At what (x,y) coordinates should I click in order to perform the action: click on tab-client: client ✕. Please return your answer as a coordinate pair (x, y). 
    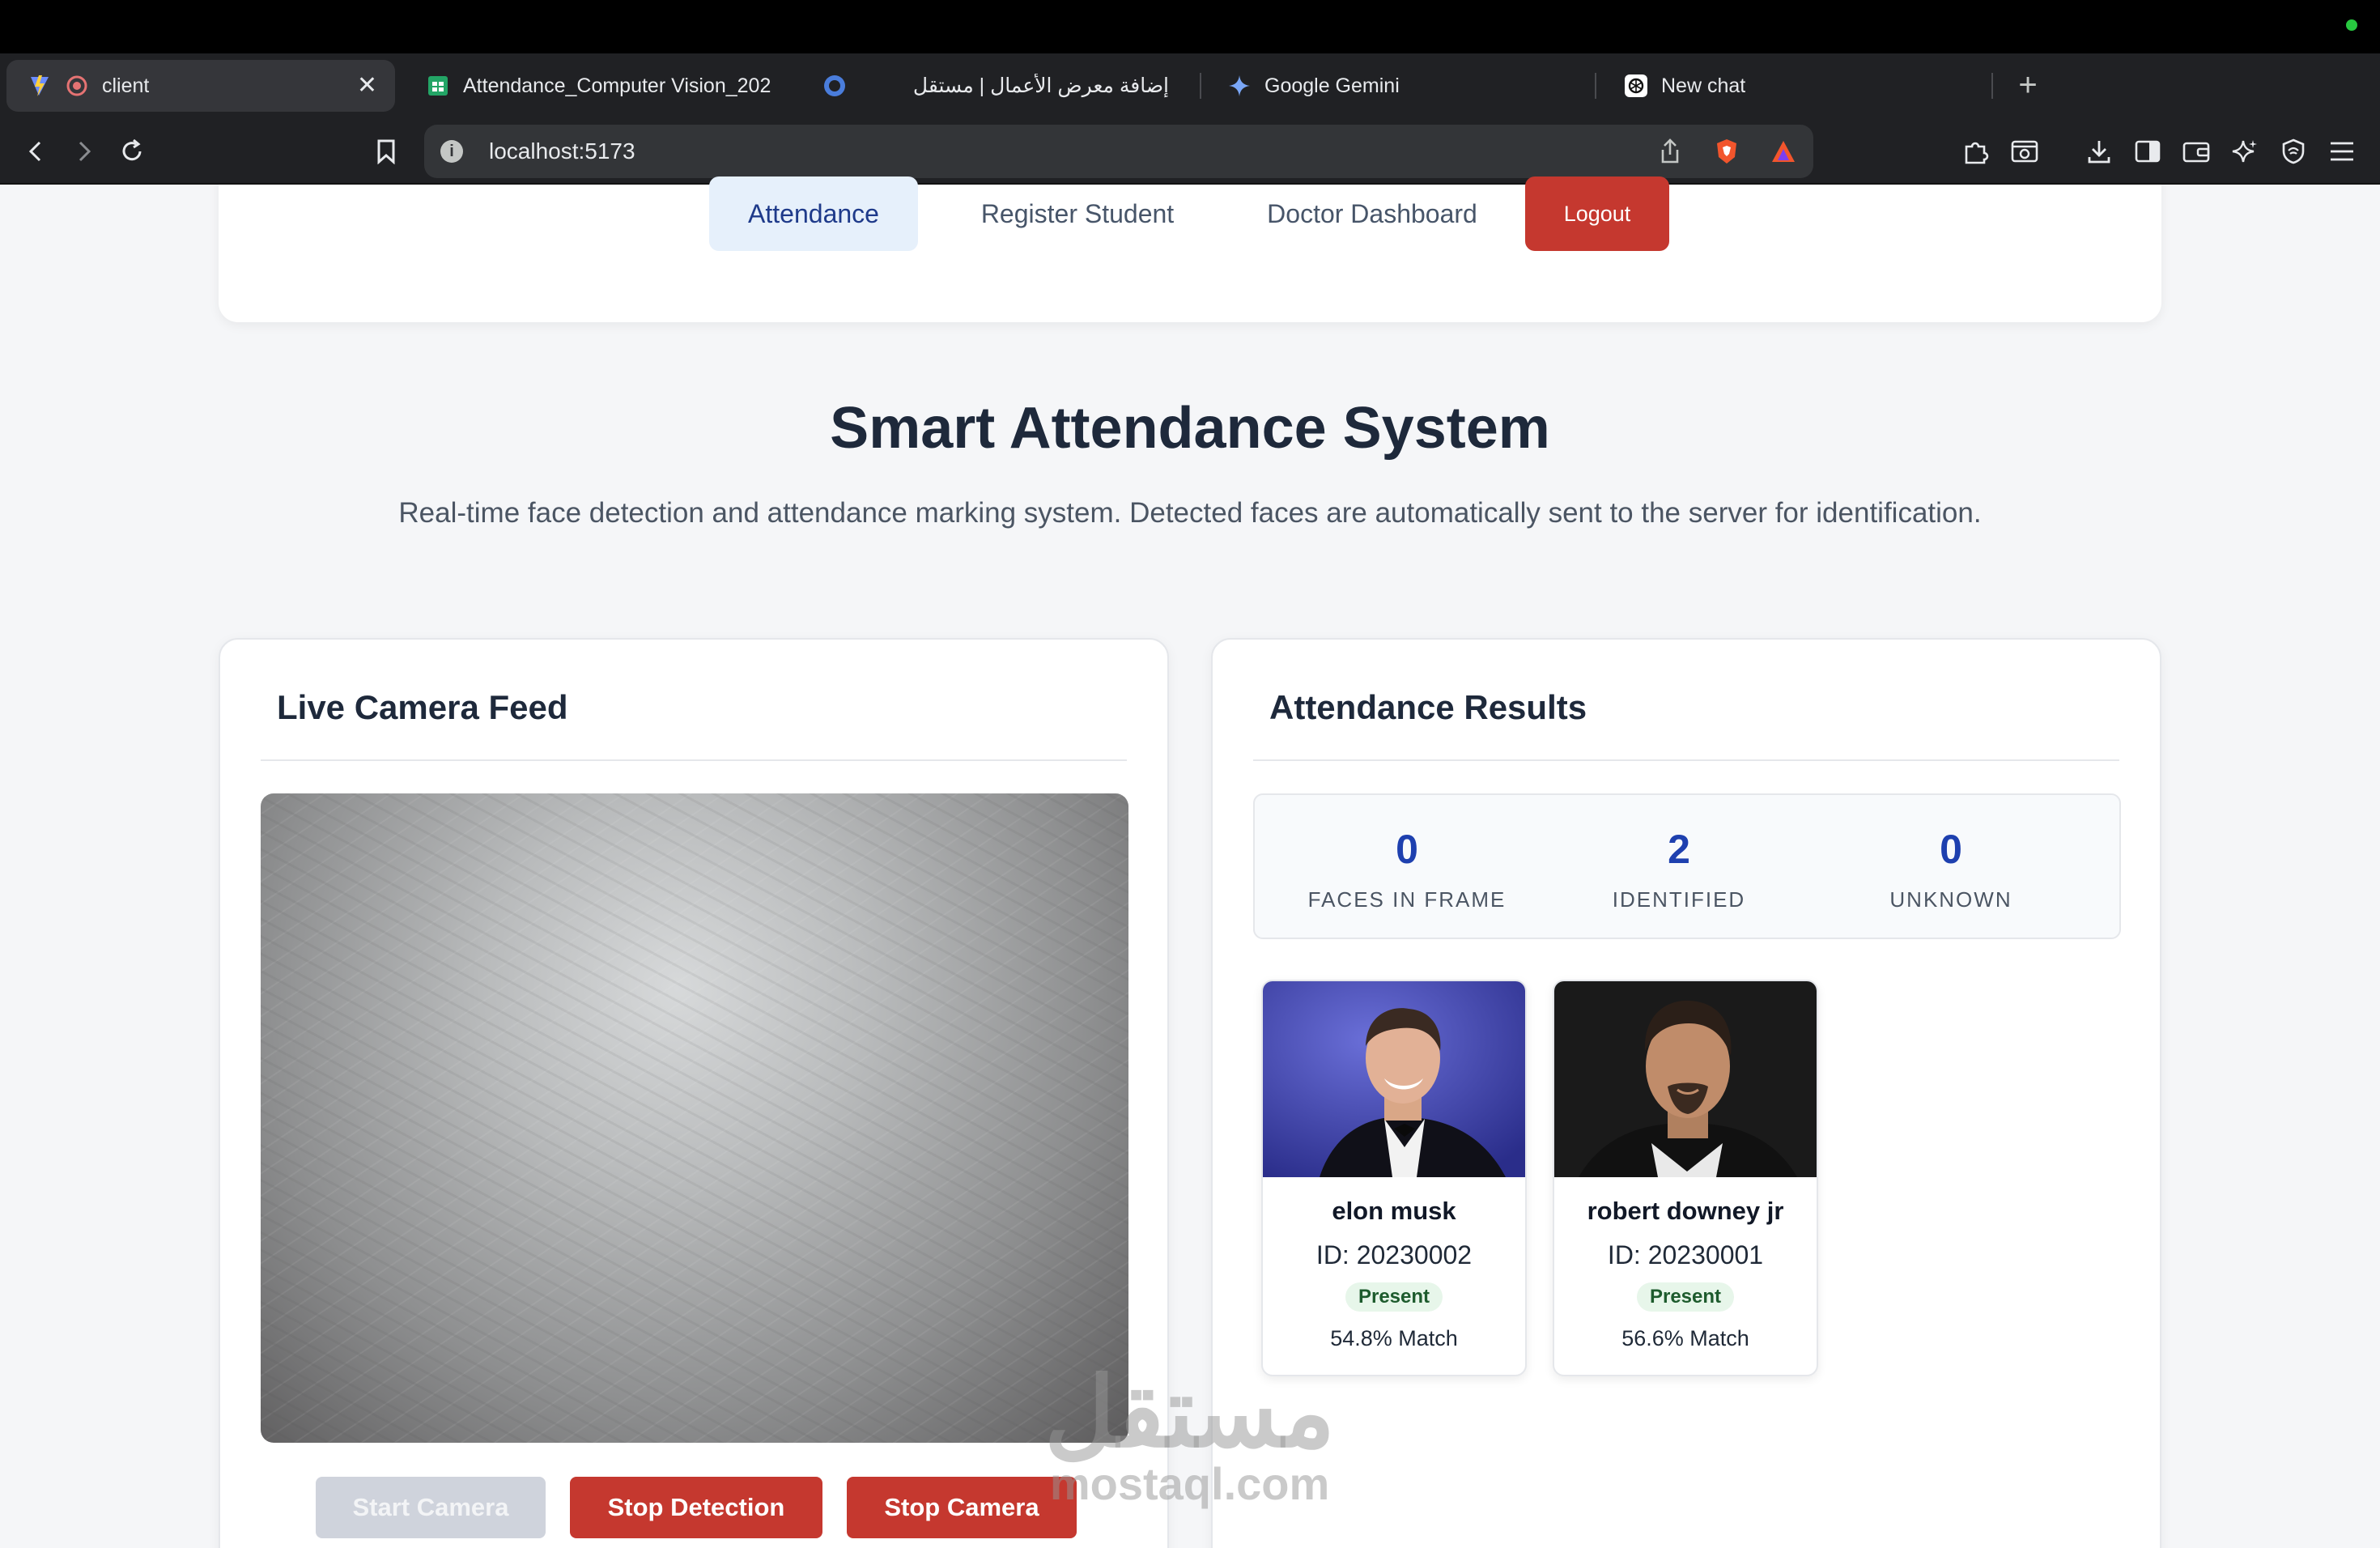
    Looking at the image, I should click on (200, 86).